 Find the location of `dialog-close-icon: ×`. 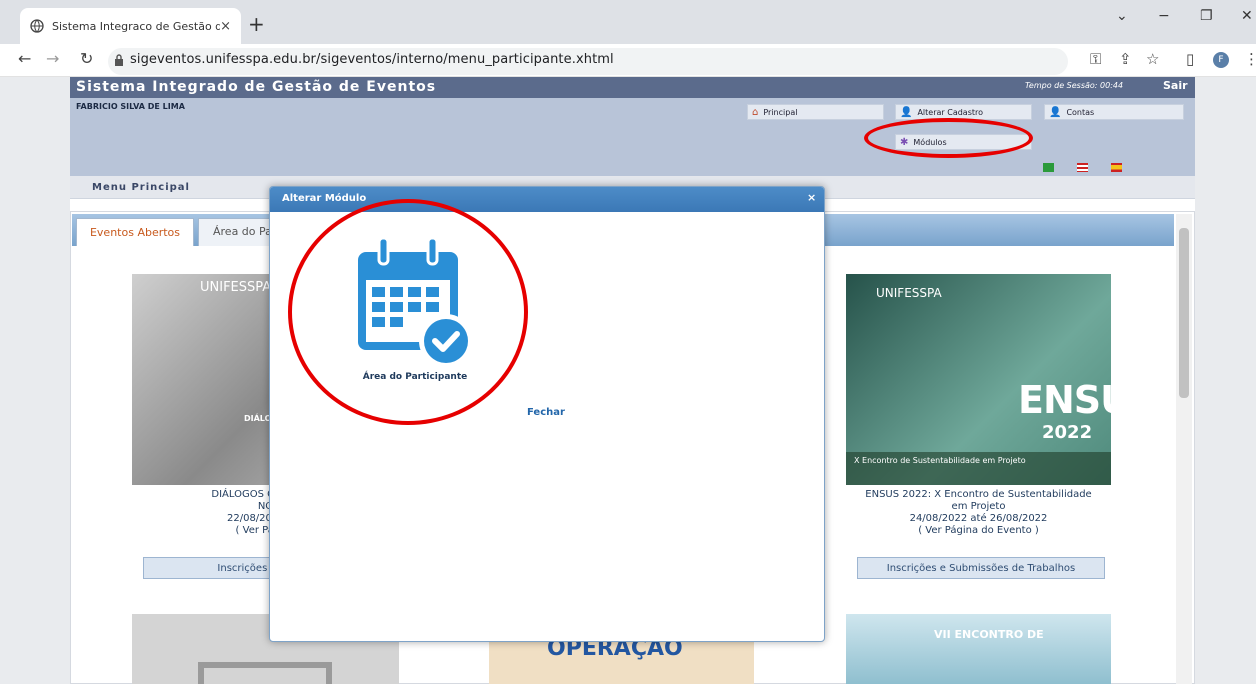

dialog-close-icon: × is located at coordinates (811, 198).